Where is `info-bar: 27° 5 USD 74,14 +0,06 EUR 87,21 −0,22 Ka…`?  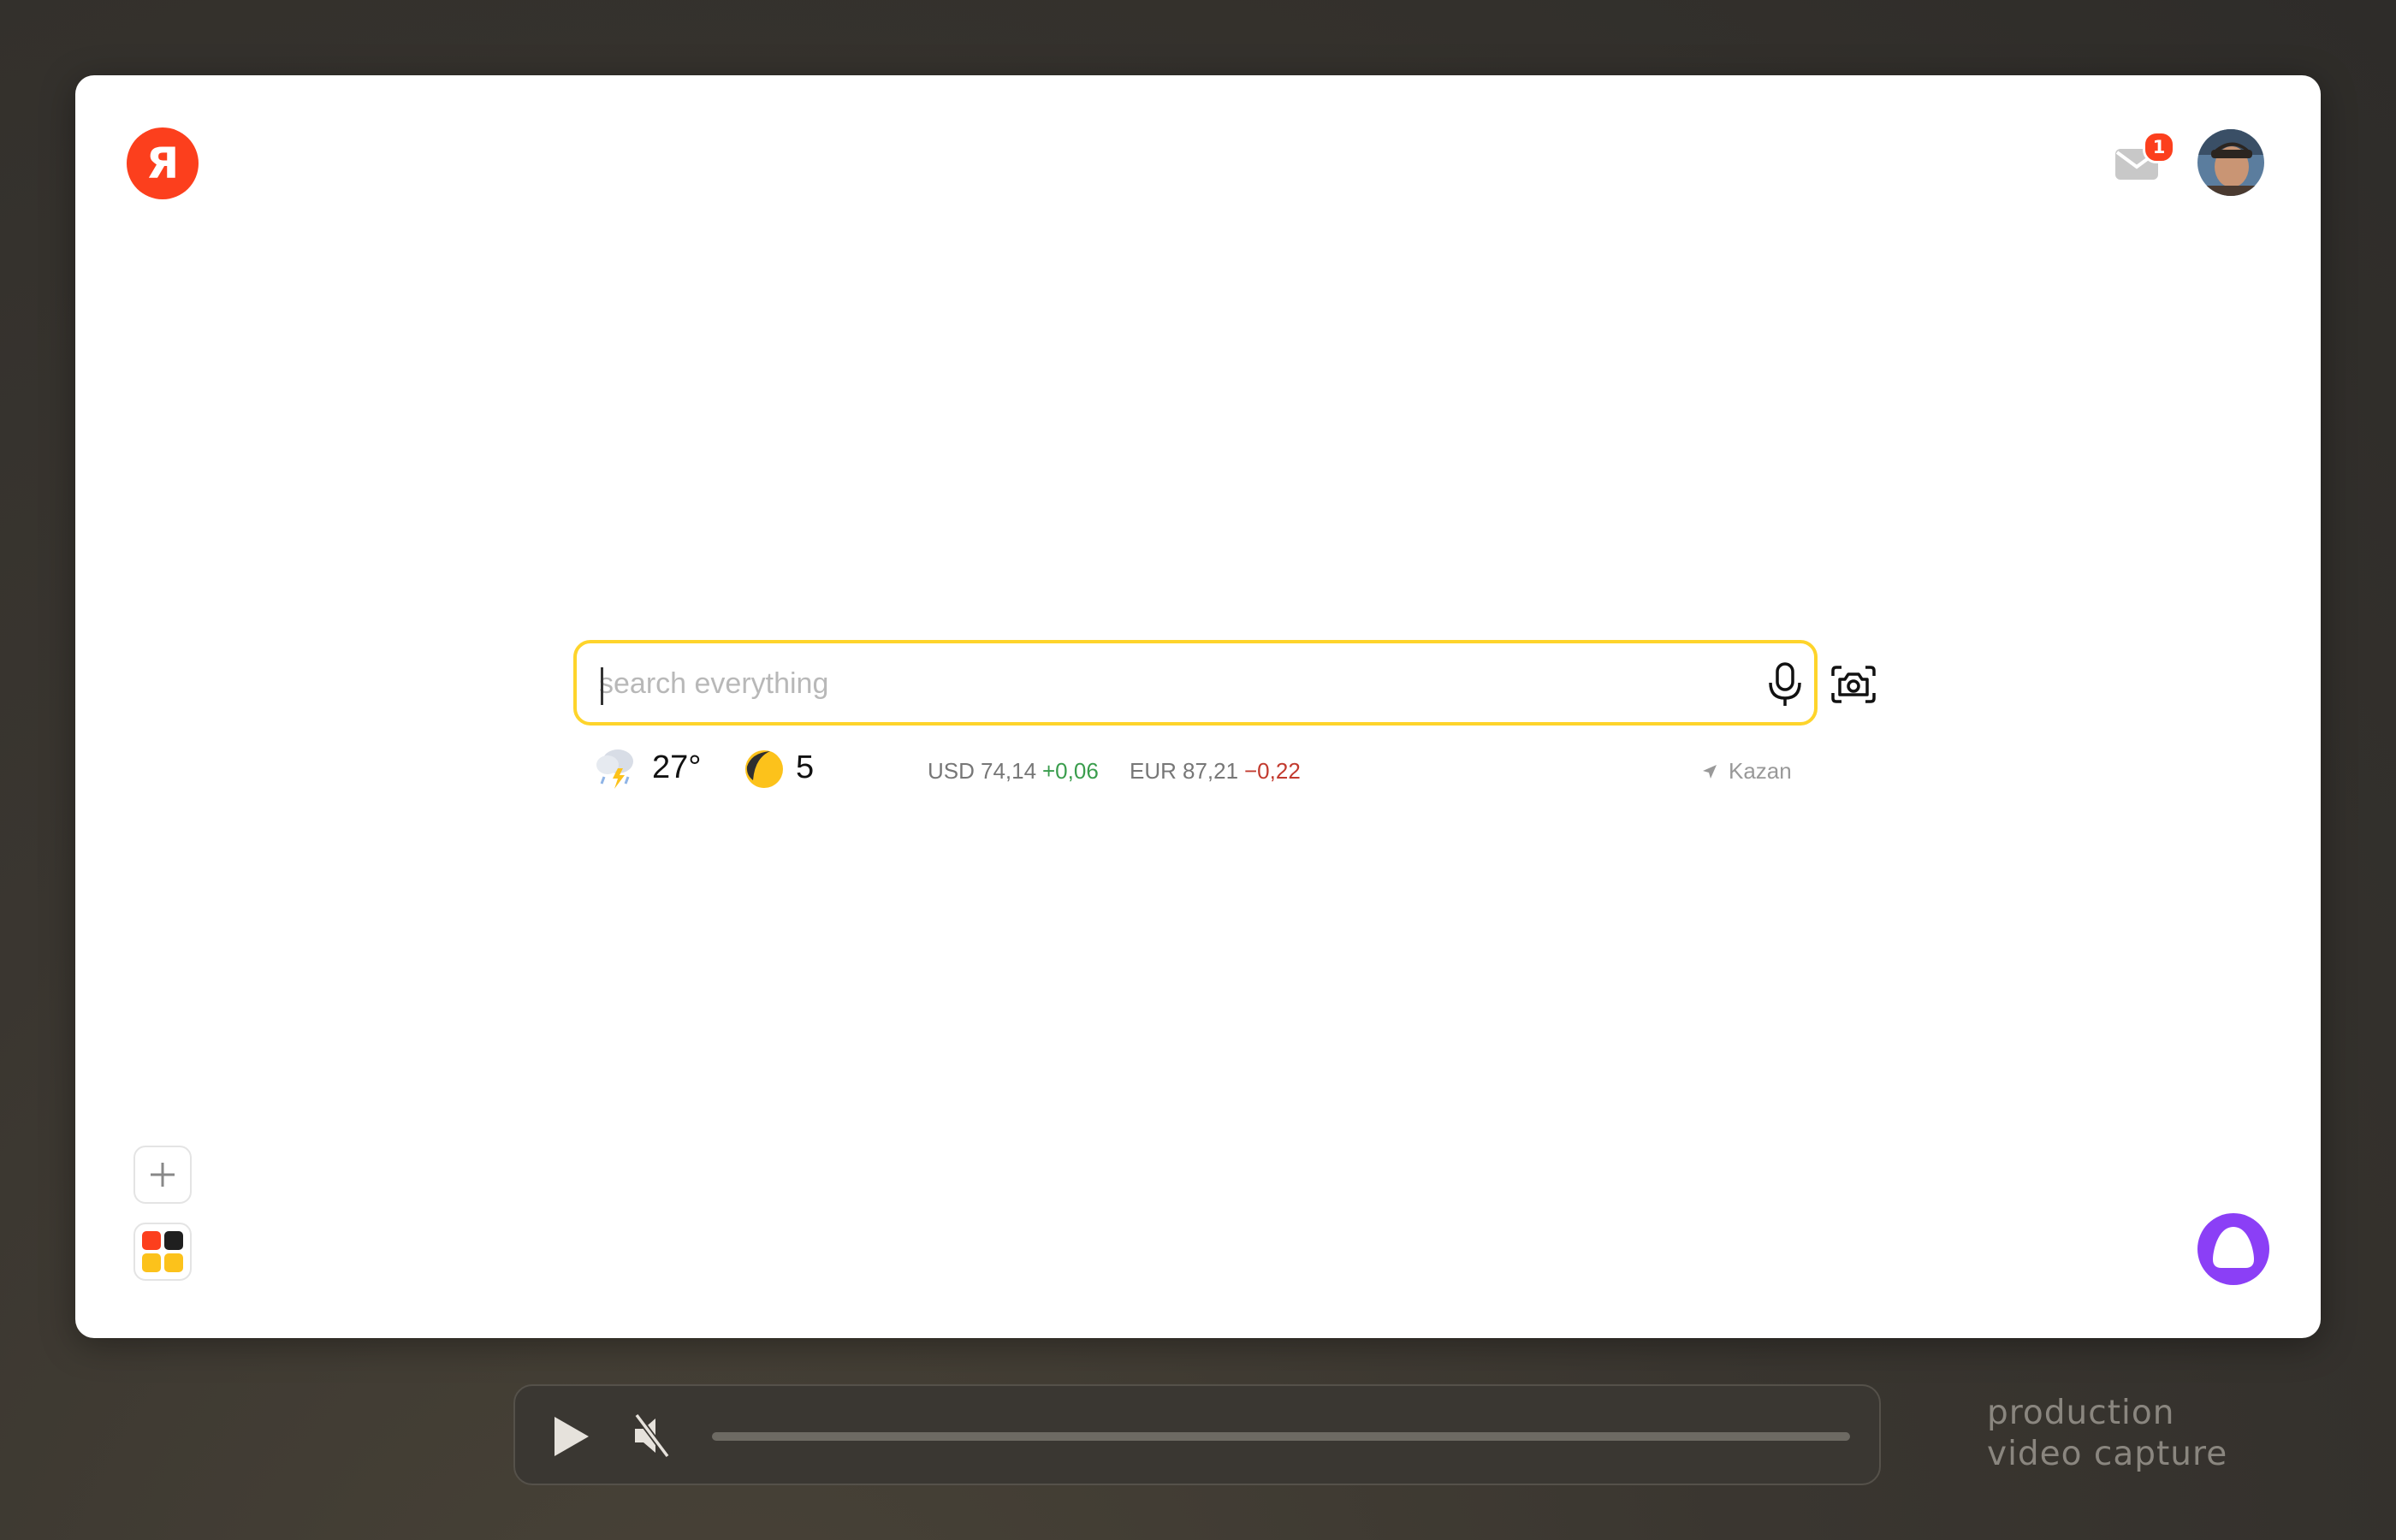 info-bar: 27° 5 USD 74,14 +0,06 EUR 87,21 −0,22 Ka… is located at coordinates (1201, 768).